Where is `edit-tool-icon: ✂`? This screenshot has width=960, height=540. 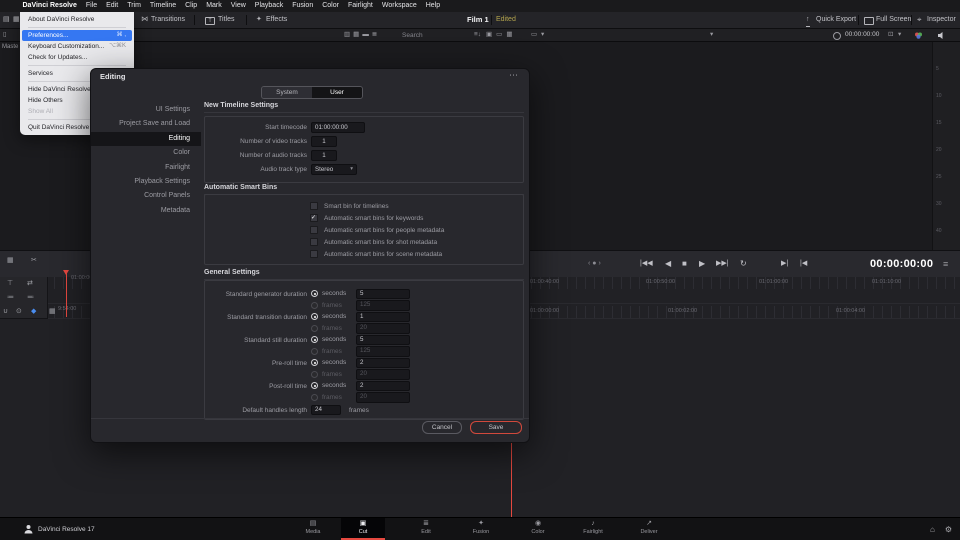 edit-tool-icon: ✂ is located at coordinates (34, 260).